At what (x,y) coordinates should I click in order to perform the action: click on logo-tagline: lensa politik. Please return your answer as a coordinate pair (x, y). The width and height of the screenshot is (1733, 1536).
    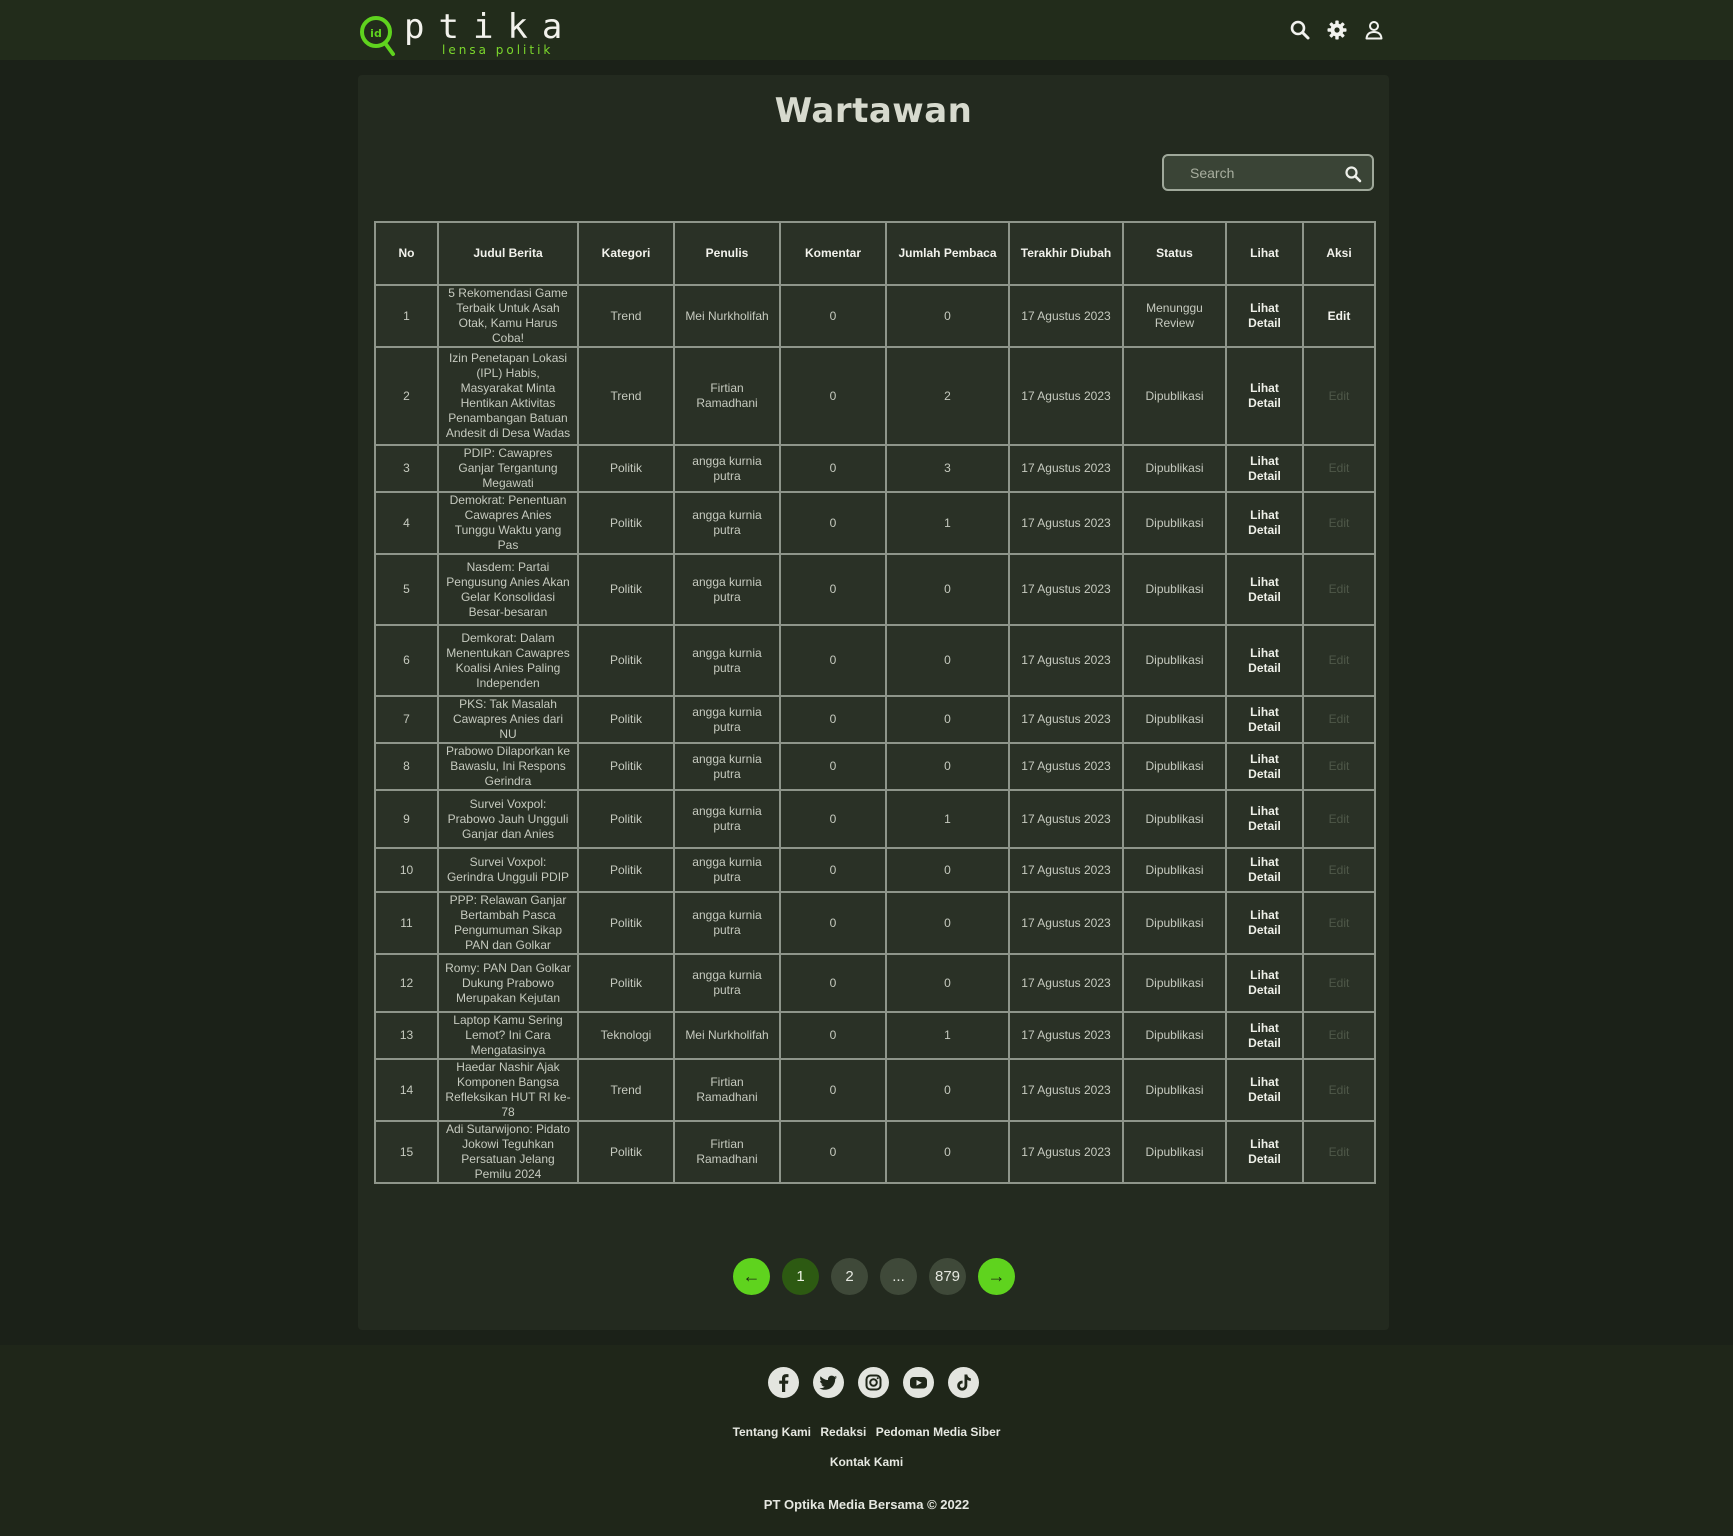
    Looking at the image, I should click on (498, 50).